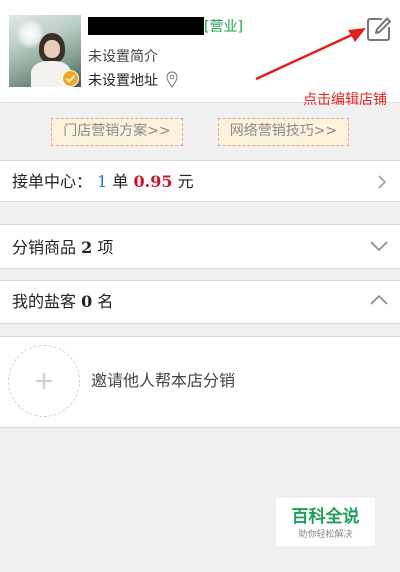 Image resolution: width=400 pixels, height=572 pixels. I want to click on verified-check-icon, so click(70, 78).